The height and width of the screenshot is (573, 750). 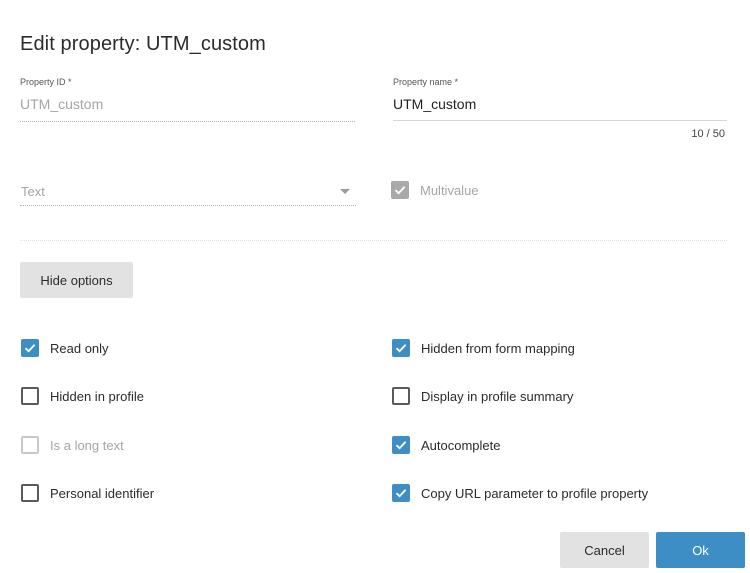 I want to click on copy-url-parameter-option: Copy URL parameter to profile property, so click(x=520, y=493).